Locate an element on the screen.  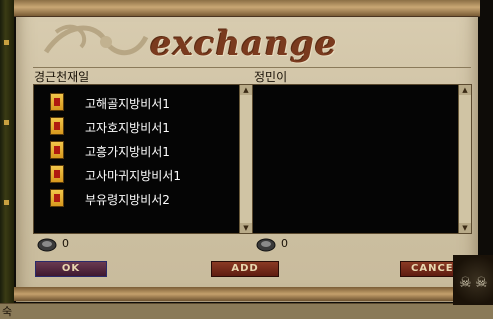
ok-button: OK is located at coordinates (71, 269).